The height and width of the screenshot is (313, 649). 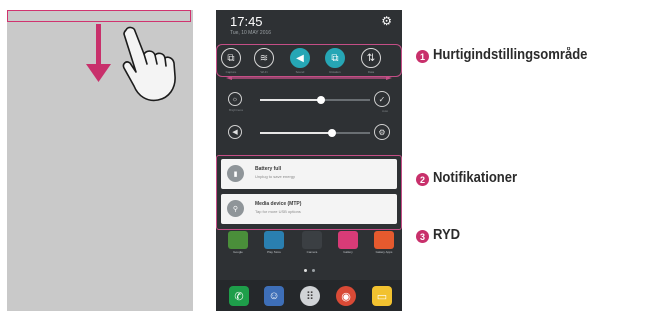 What do you see at coordinates (235, 173) in the screenshot?
I see `battery-icon: ▮` at bounding box center [235, 173].